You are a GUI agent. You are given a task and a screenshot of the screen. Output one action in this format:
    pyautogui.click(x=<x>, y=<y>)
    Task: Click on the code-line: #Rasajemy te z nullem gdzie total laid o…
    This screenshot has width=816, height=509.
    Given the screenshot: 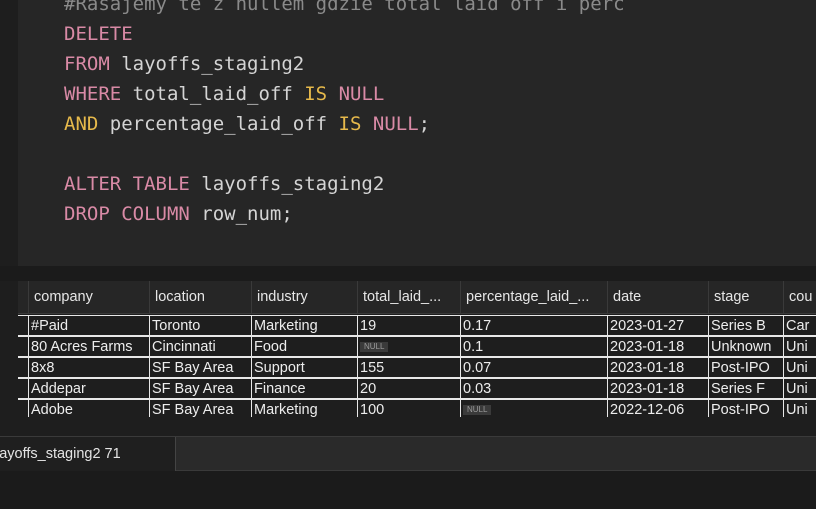 What is the action you would take?
    pyautogui.click(x=344, y=9)
    